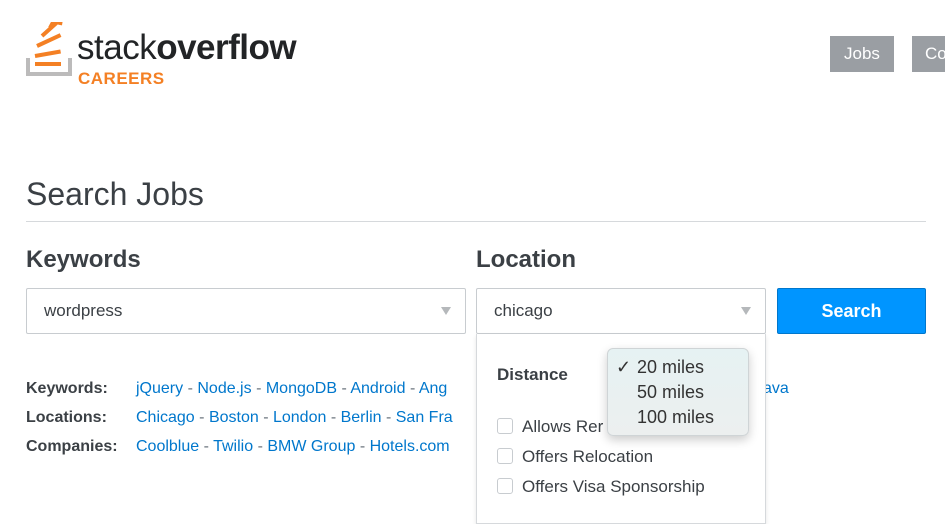 The height and width of the screenshot is (524, 945). Describe the element at coordinates (224, 388) in the screenshot. I see `keyword-link: Node.js` at that location.